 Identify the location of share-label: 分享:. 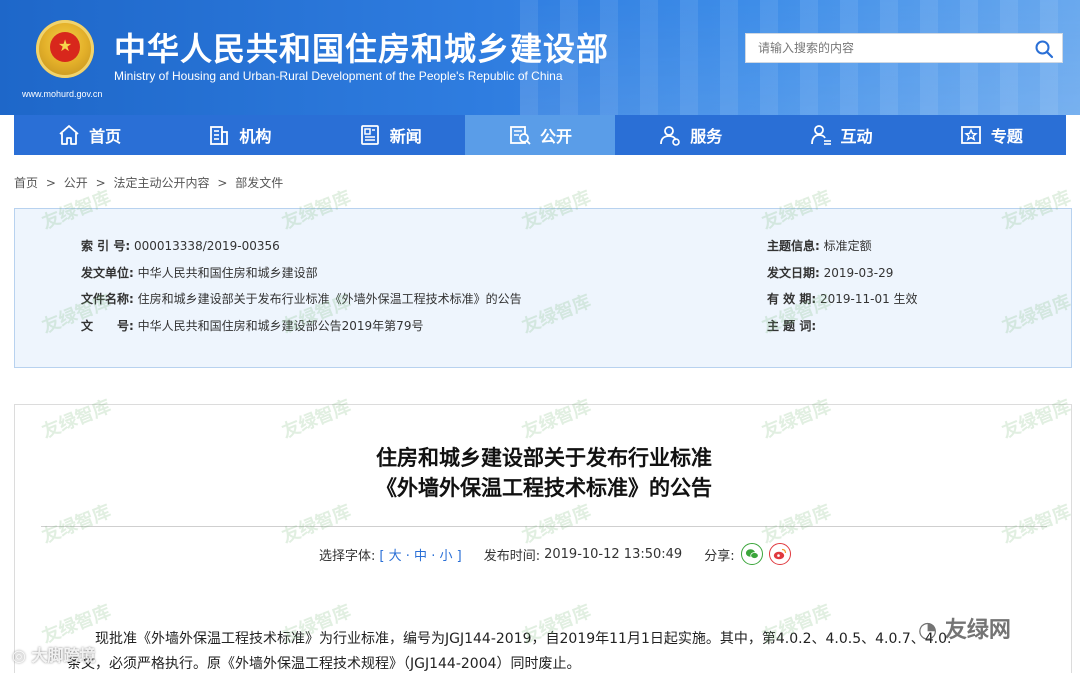
(719, 556).